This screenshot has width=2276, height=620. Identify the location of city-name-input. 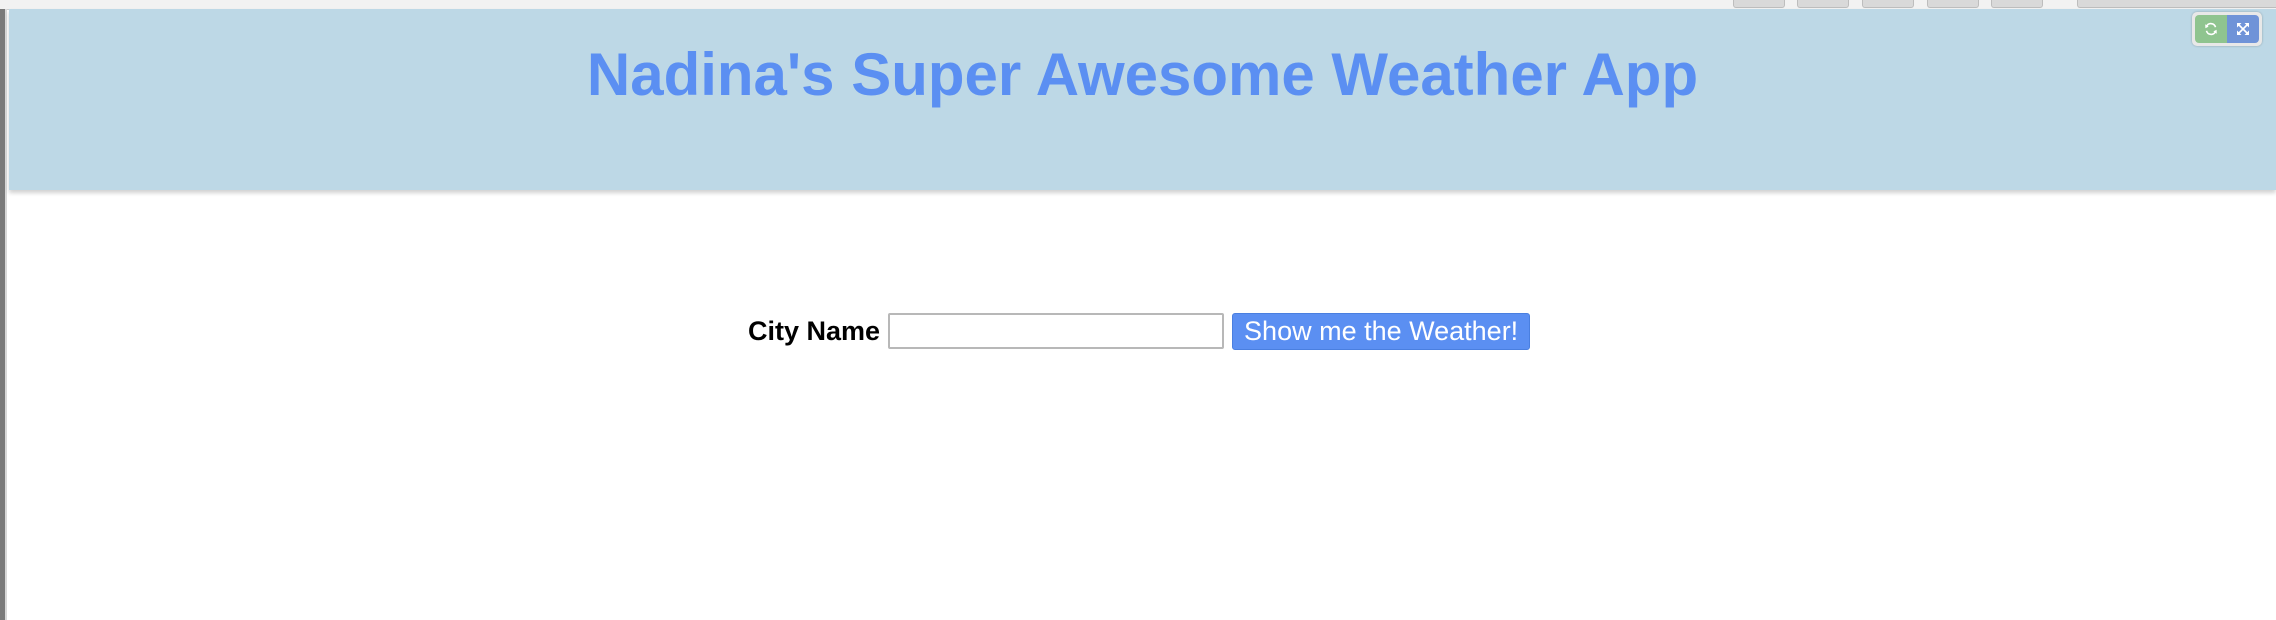
(1056, 331).